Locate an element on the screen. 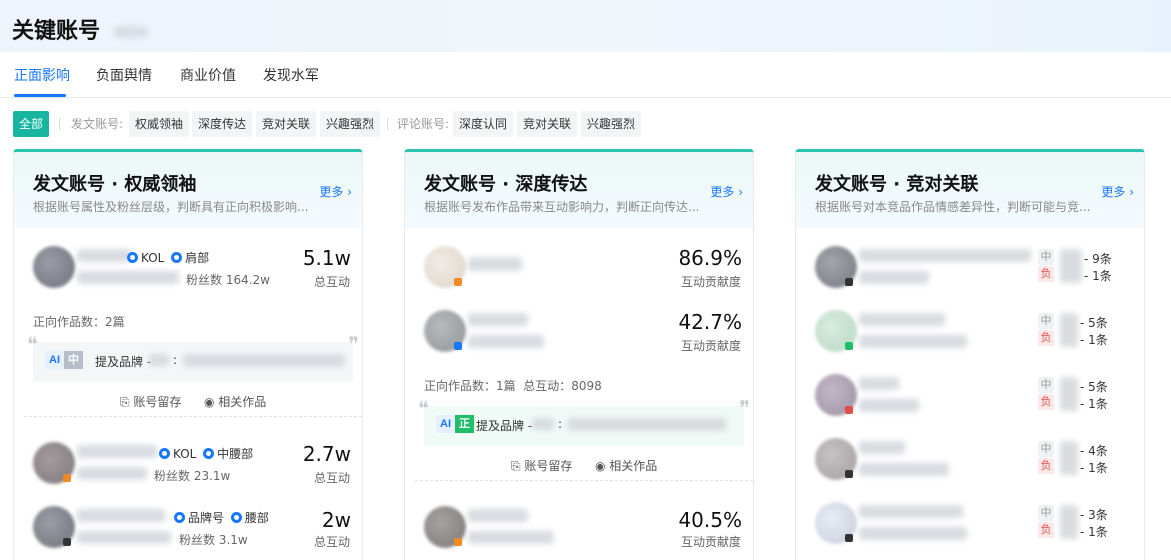 This screenshot has width=1171, height=560. neutral-count: - 5条 is located at coordinates (1094, 323).